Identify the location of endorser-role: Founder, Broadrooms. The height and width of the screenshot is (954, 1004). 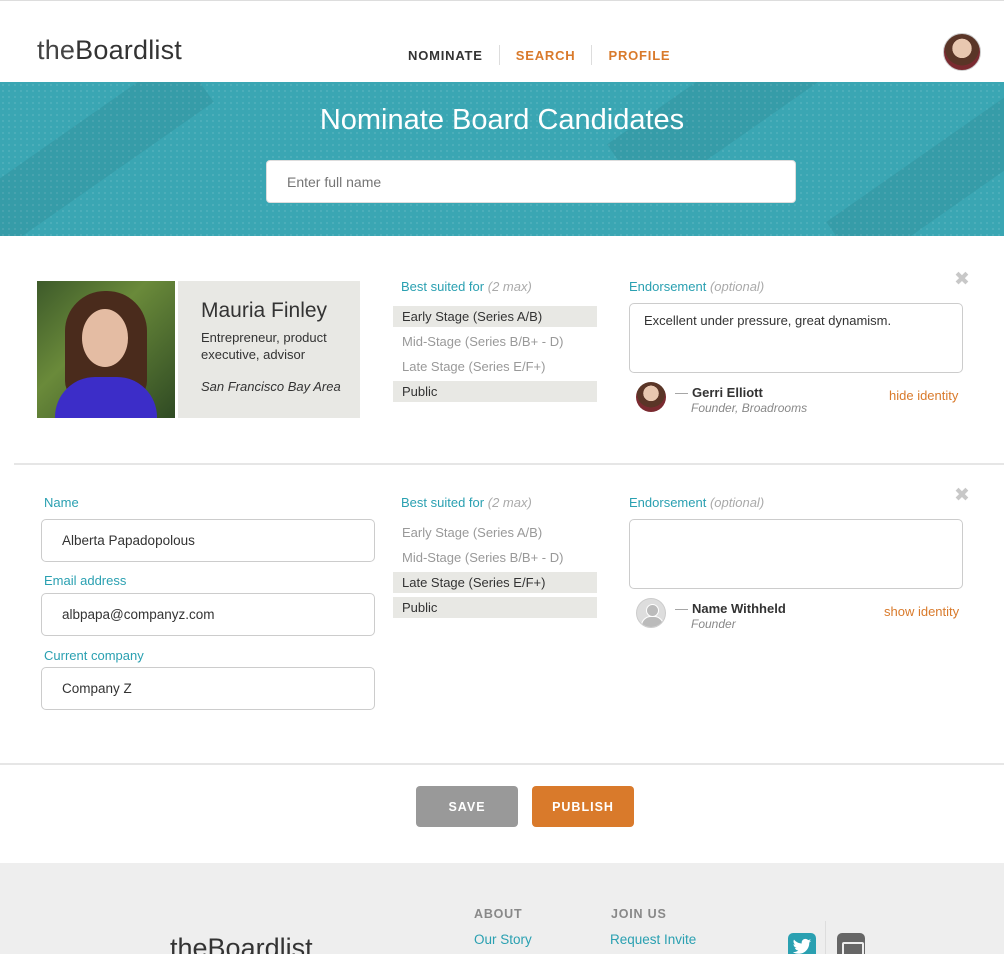
(749, 408).